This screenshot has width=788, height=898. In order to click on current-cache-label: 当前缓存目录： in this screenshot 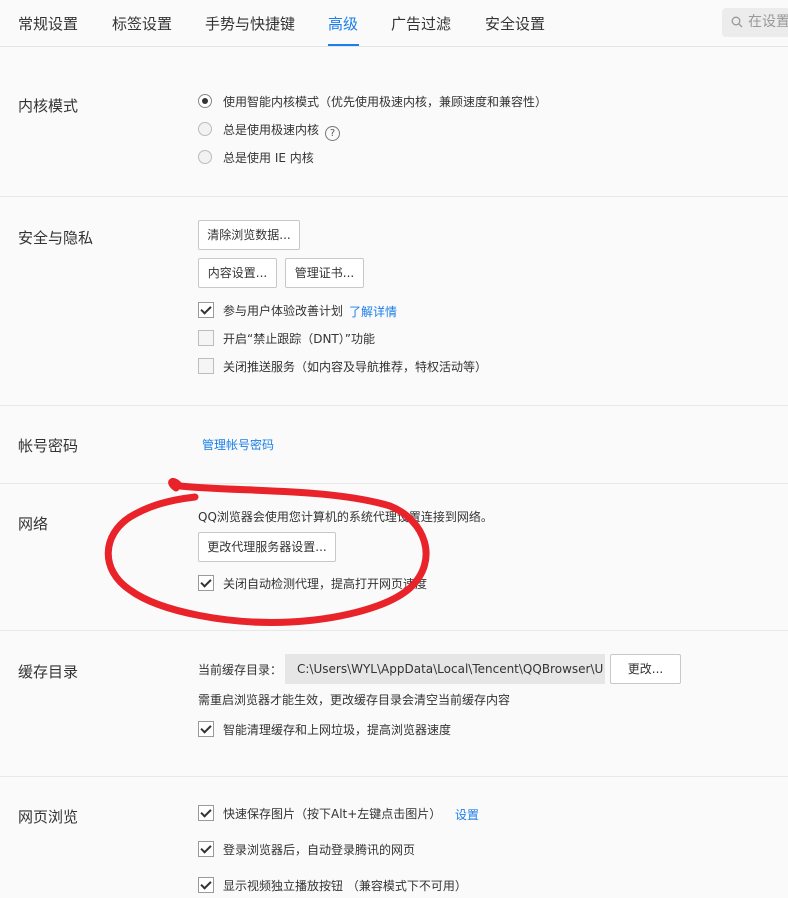, I will do `click(240, 670)`.